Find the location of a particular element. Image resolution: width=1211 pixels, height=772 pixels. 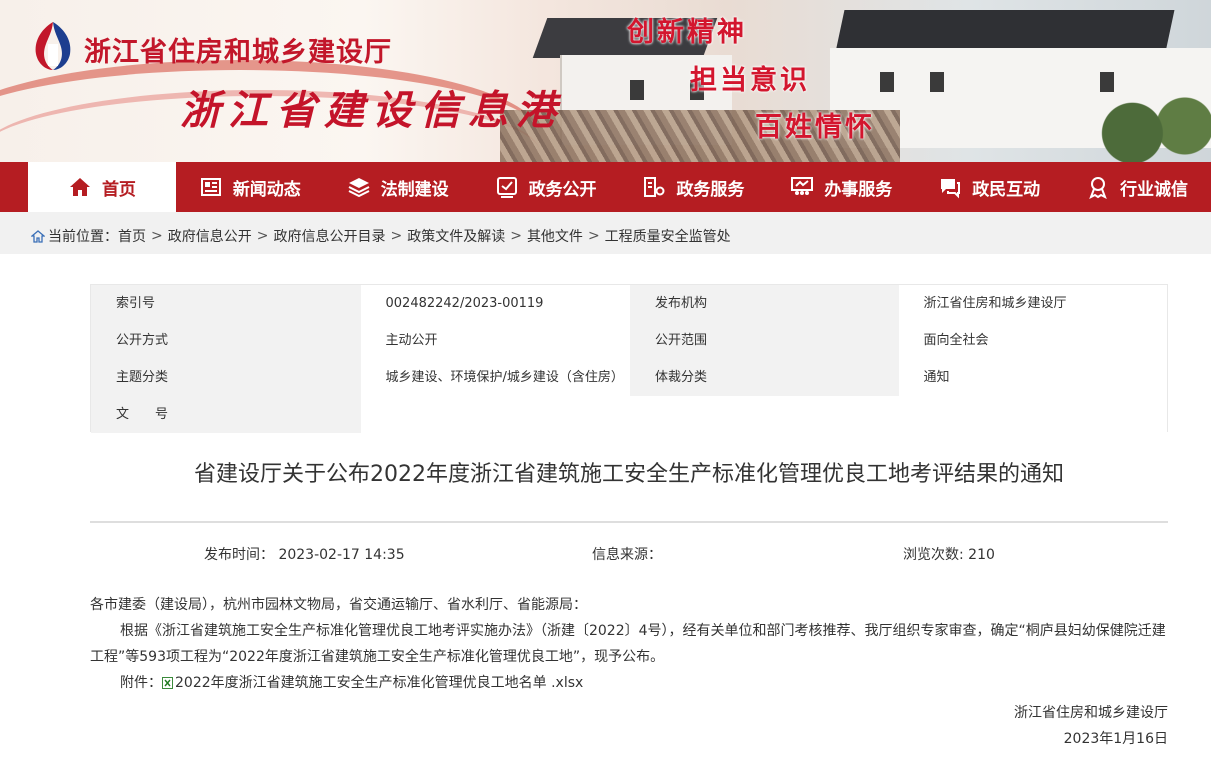

signature-block: 浙江省住房和城乡建设厅 2023年1月16日 is located at coordinates (629, 726).